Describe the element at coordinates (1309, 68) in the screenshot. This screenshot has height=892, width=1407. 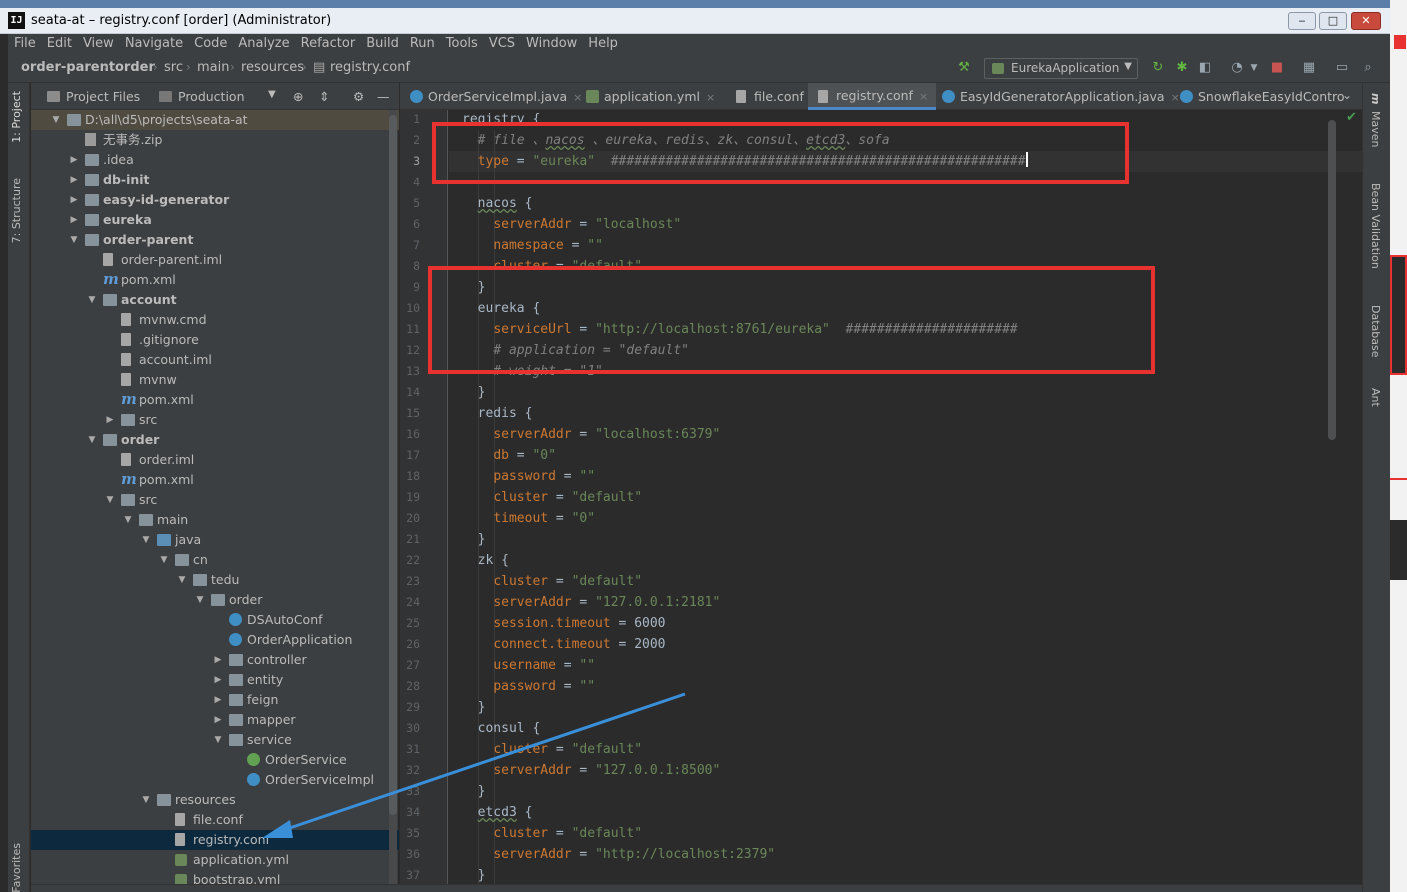
I see `project-structure-icon: ▦` at that location.